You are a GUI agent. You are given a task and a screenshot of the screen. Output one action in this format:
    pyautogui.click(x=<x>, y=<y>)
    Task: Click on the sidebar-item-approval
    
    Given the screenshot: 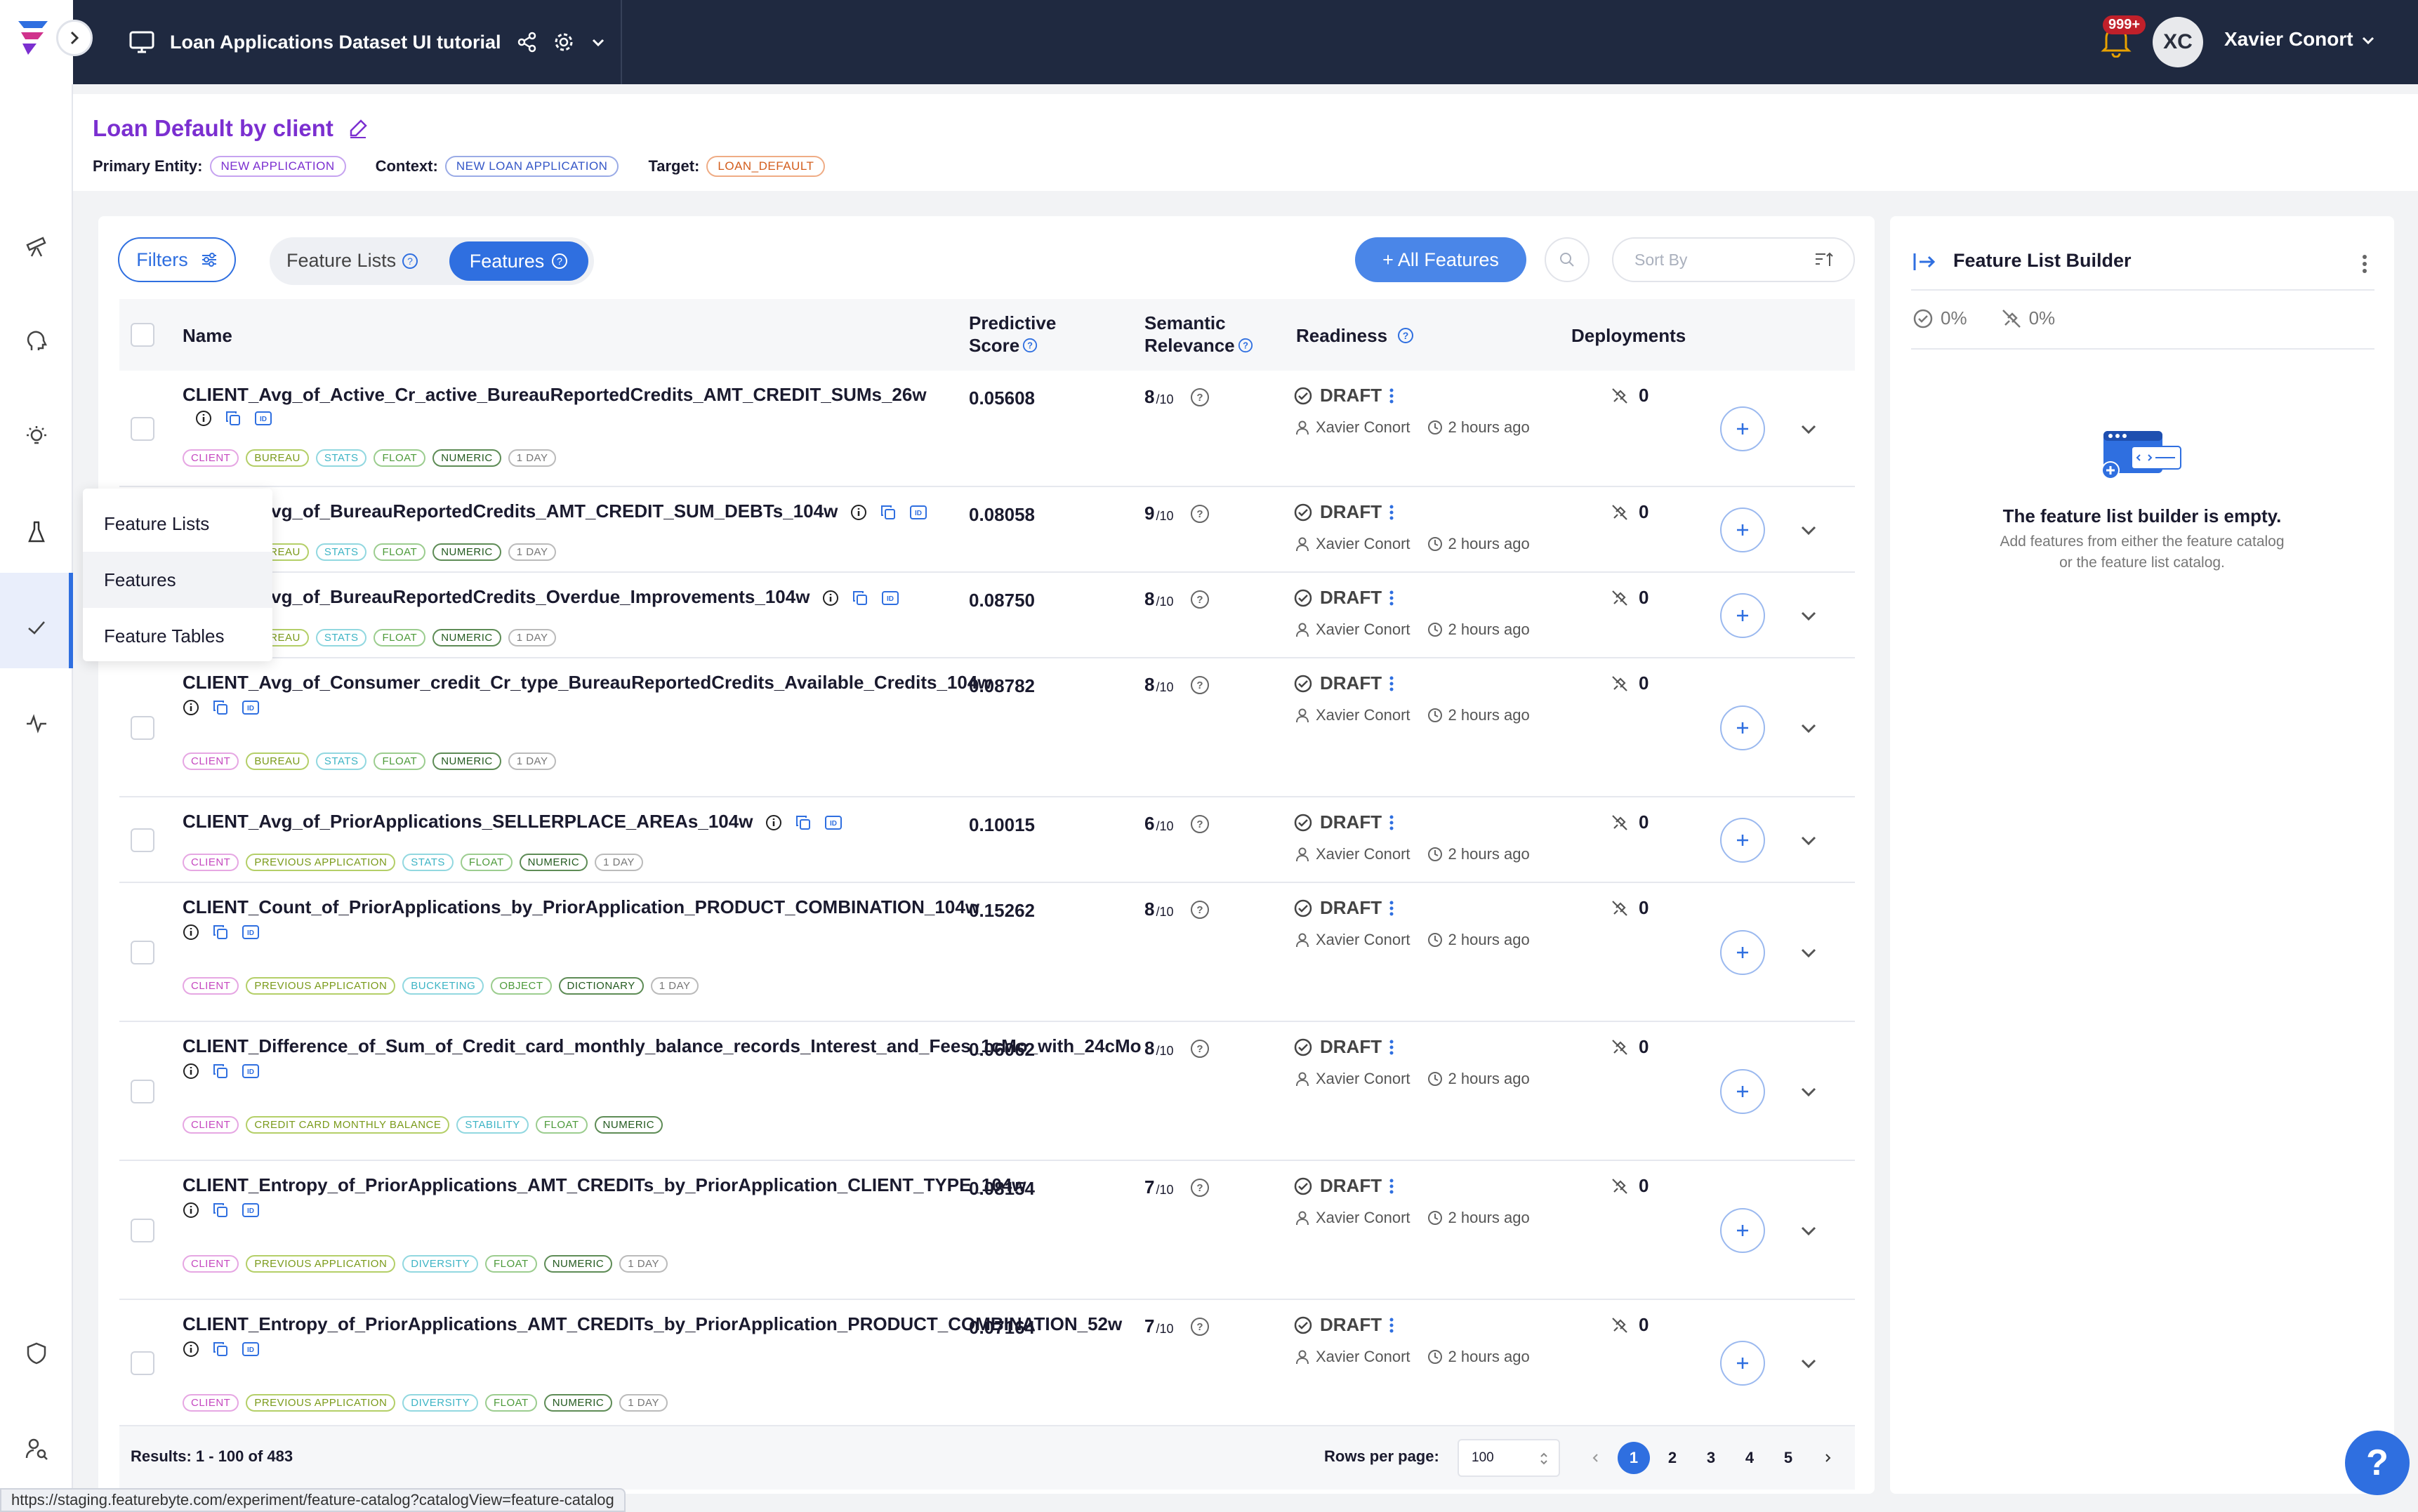 What is the action you would take?
    pyautogui.click(x=36, y=627)
    